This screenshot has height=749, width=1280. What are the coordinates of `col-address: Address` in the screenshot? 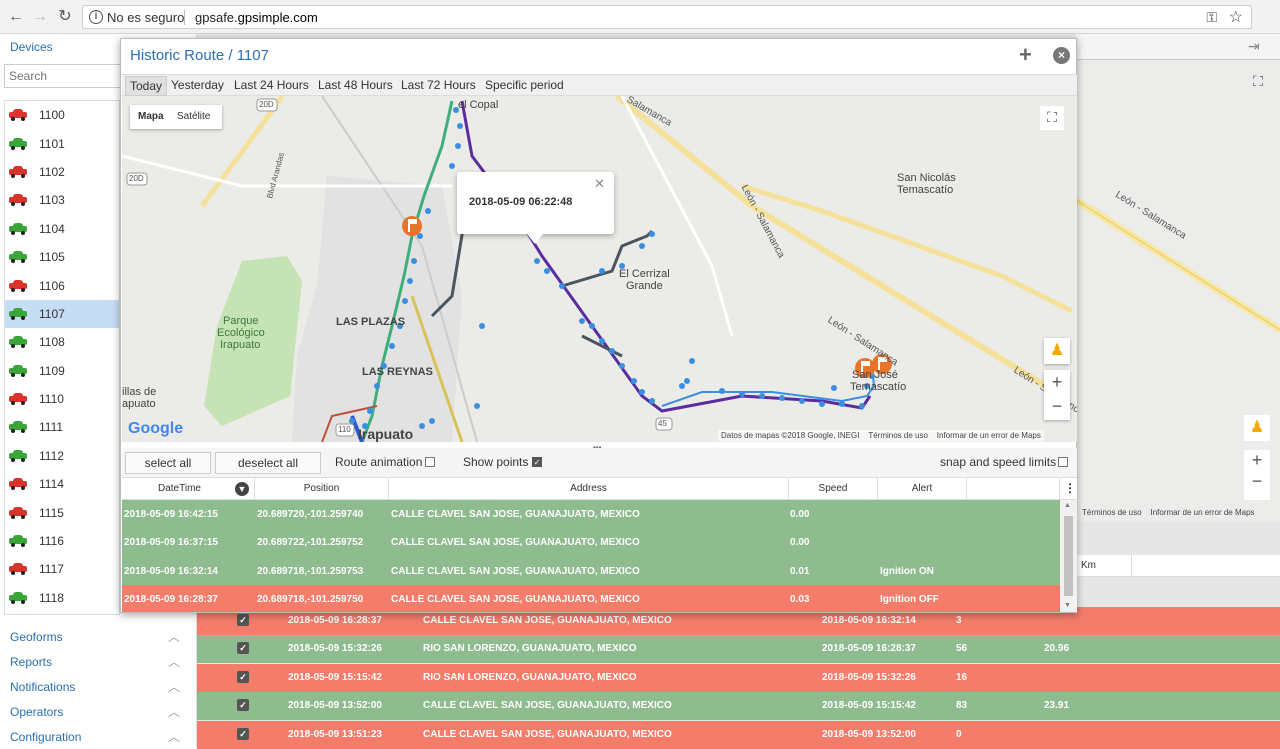 It's located at (589, 489).